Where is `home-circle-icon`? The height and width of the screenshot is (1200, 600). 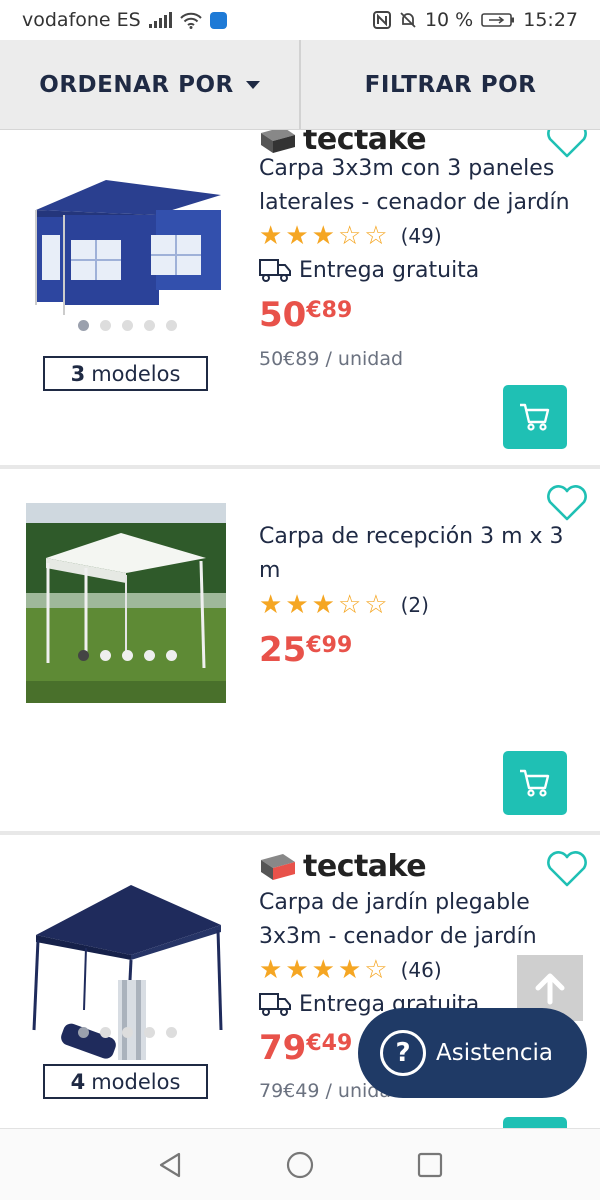
home-circle-icon is located at coordinates (300, 1164).